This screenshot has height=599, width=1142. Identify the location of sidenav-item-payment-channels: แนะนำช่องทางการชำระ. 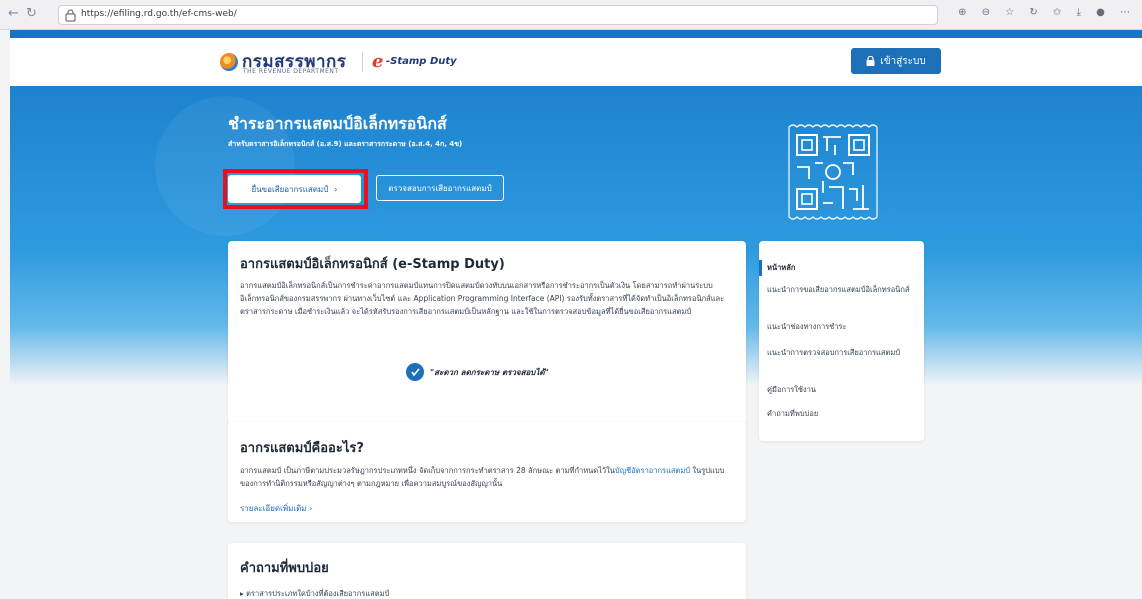
(842, 327).